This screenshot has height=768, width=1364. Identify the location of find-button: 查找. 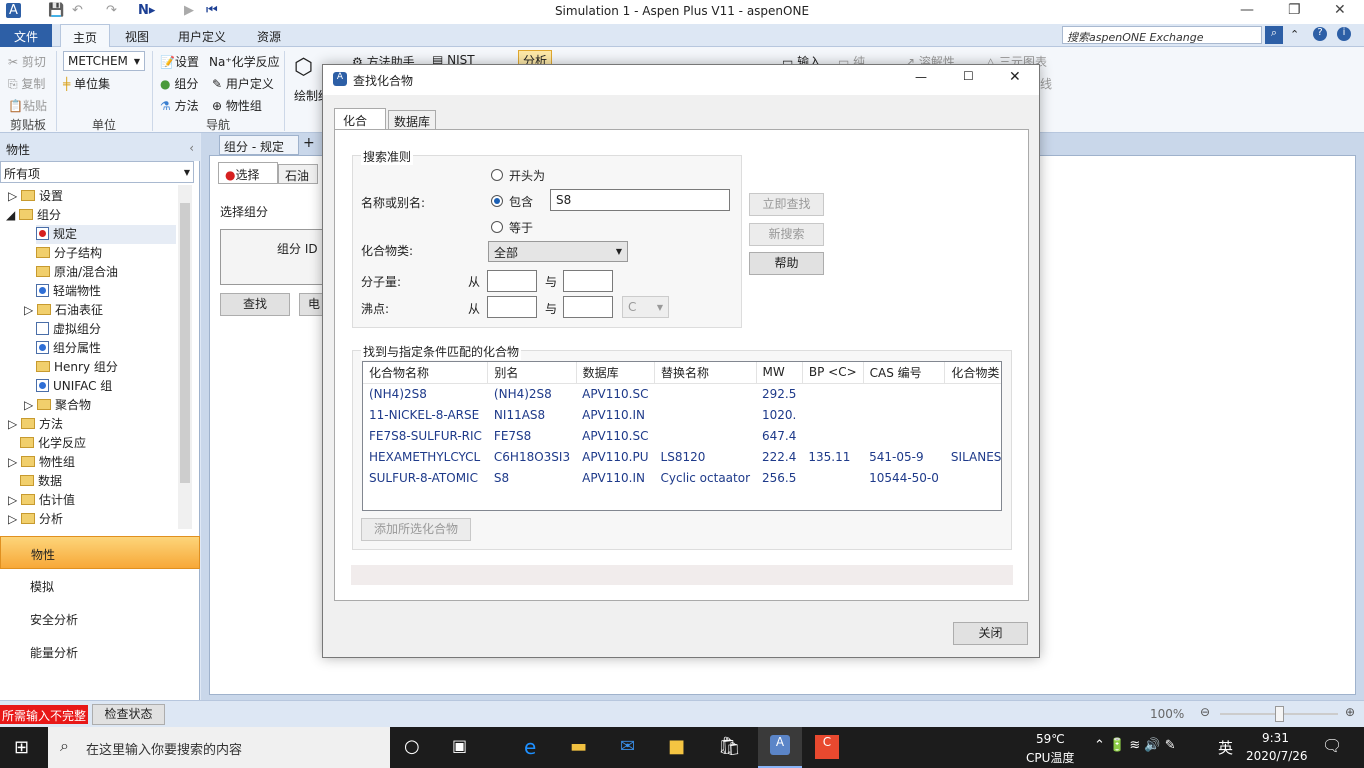
(255, 304).